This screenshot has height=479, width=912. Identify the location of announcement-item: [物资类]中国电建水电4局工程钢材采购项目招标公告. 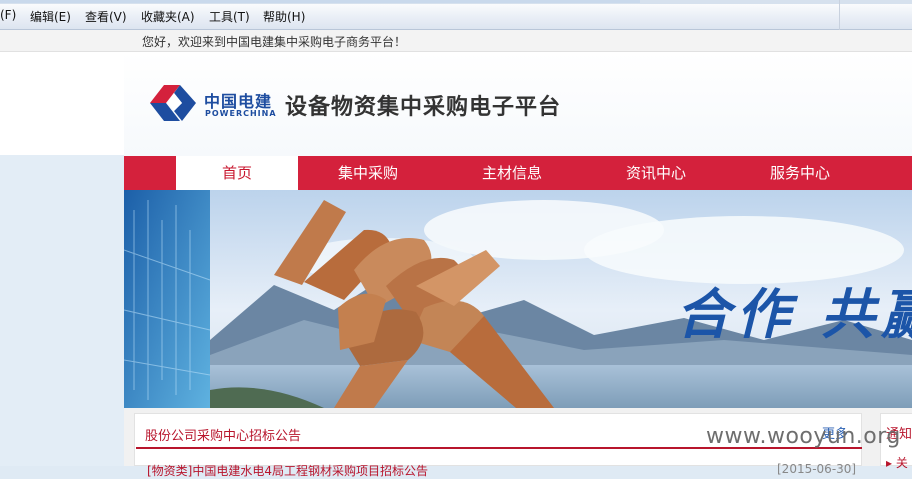
(287, 470).